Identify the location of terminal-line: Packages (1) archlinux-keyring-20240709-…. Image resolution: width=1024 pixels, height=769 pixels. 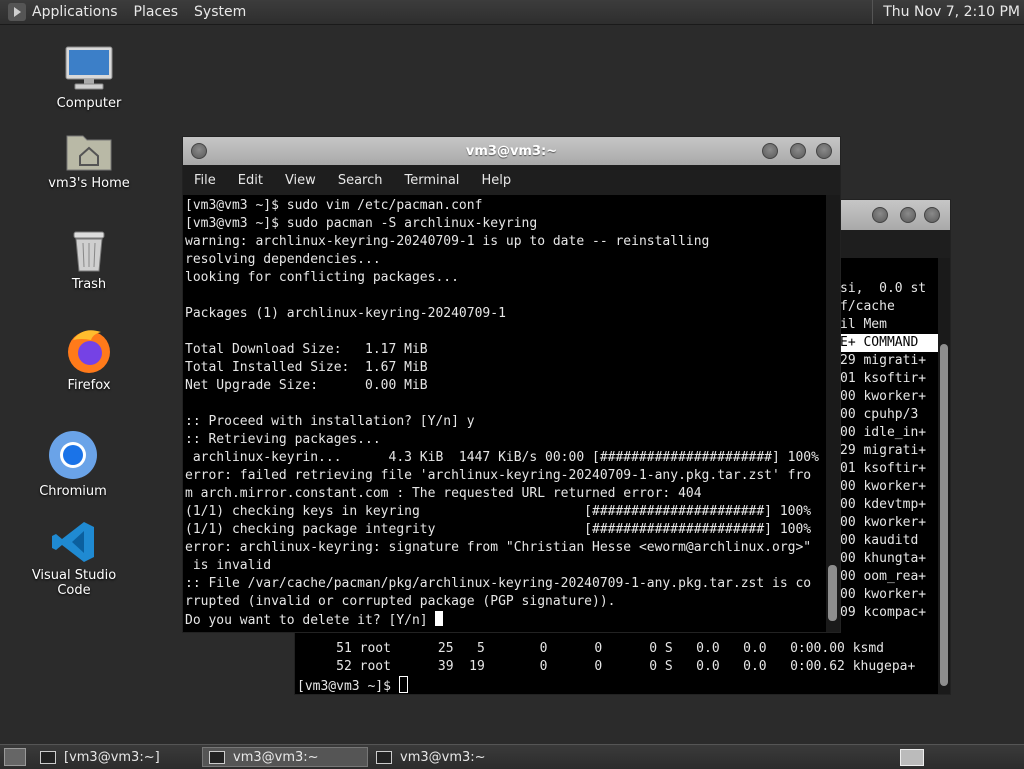
(345, 313).